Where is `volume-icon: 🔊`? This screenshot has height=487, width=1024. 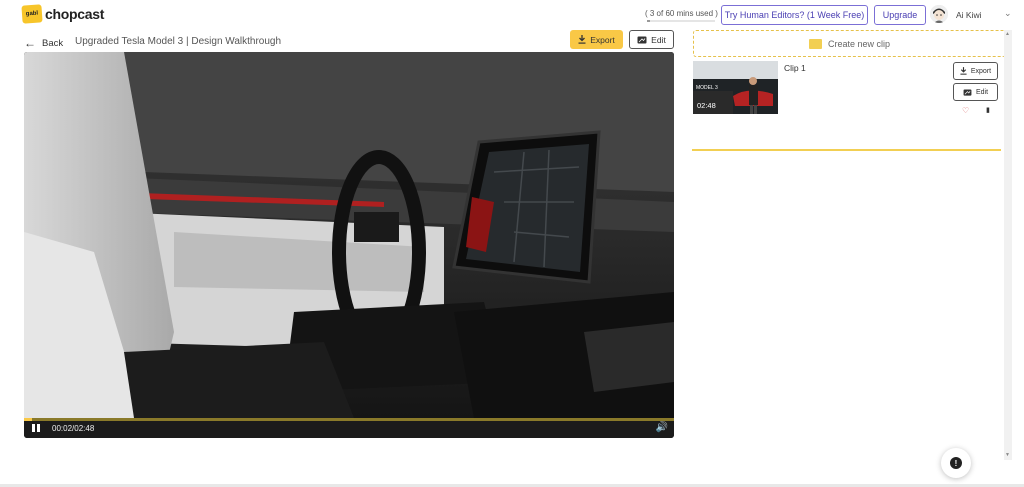
volume-icon: 🔊 is located at coordinates (662, 427).